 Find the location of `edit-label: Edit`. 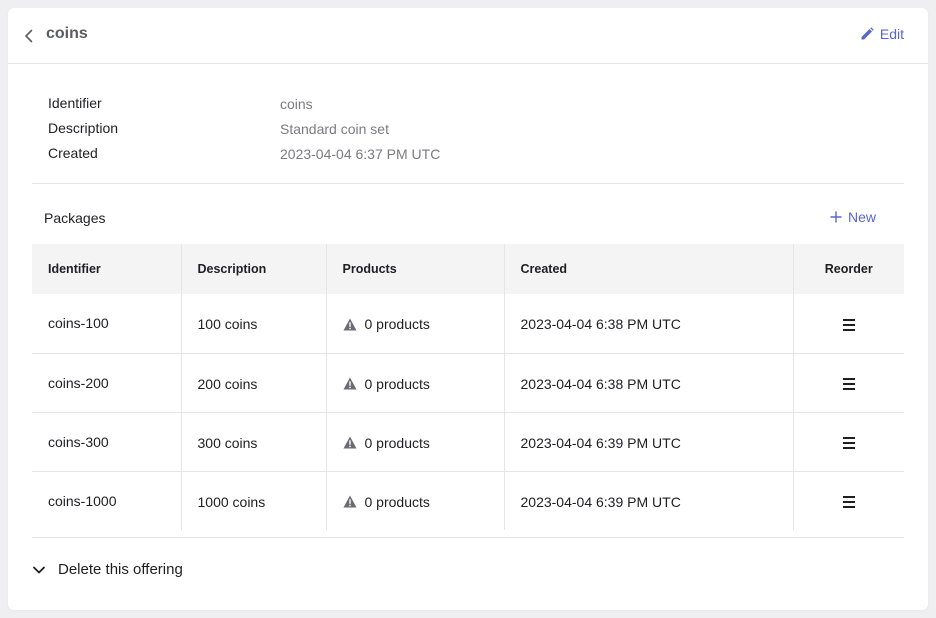

edit-label: Edit is located at coordinates (891, 34).